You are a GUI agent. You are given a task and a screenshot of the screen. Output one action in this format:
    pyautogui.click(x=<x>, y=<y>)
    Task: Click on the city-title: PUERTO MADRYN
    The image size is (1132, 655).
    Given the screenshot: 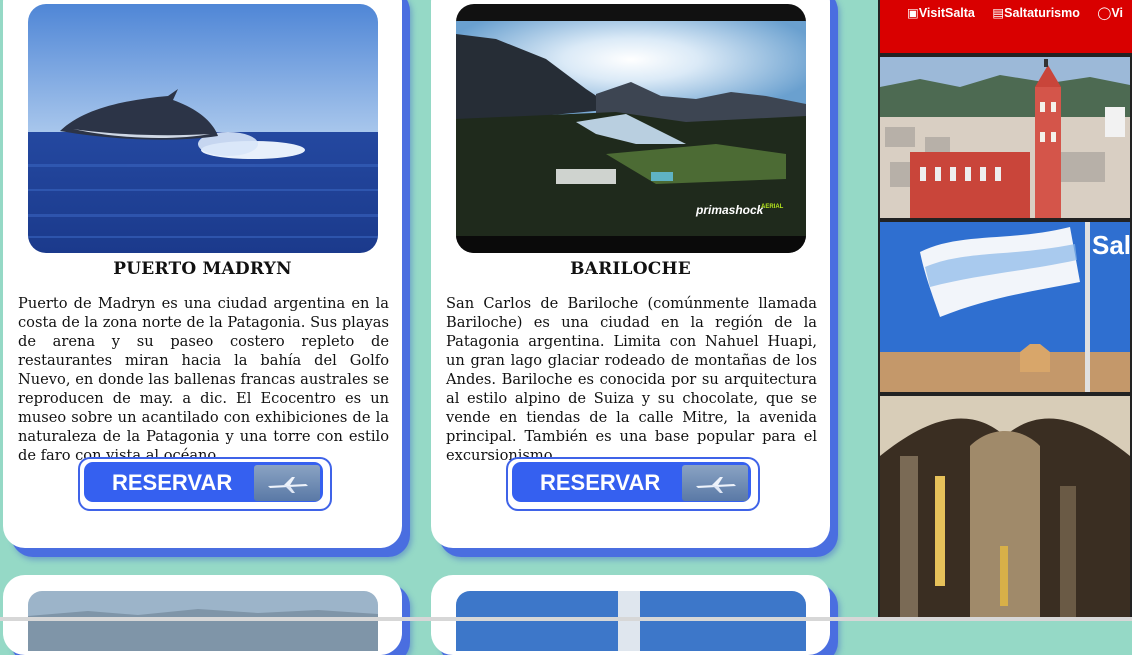 What is the action you would take?
    pyautogui.click(x=202, y=269)
    